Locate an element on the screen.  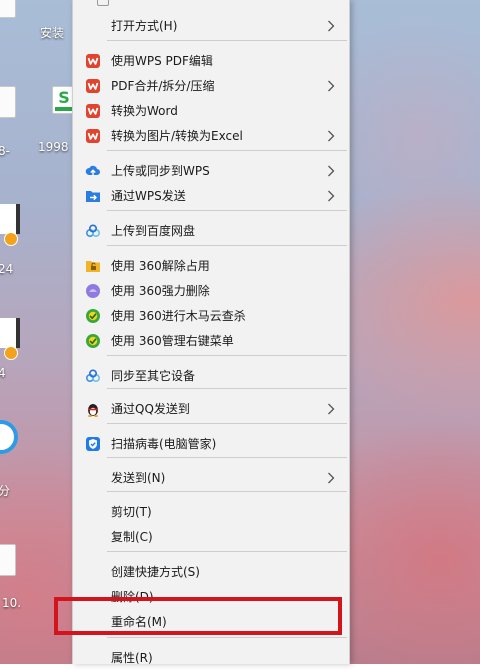
menu-item-label: 扫描病毒(电脑管家) is located at coordinates (164, 444).